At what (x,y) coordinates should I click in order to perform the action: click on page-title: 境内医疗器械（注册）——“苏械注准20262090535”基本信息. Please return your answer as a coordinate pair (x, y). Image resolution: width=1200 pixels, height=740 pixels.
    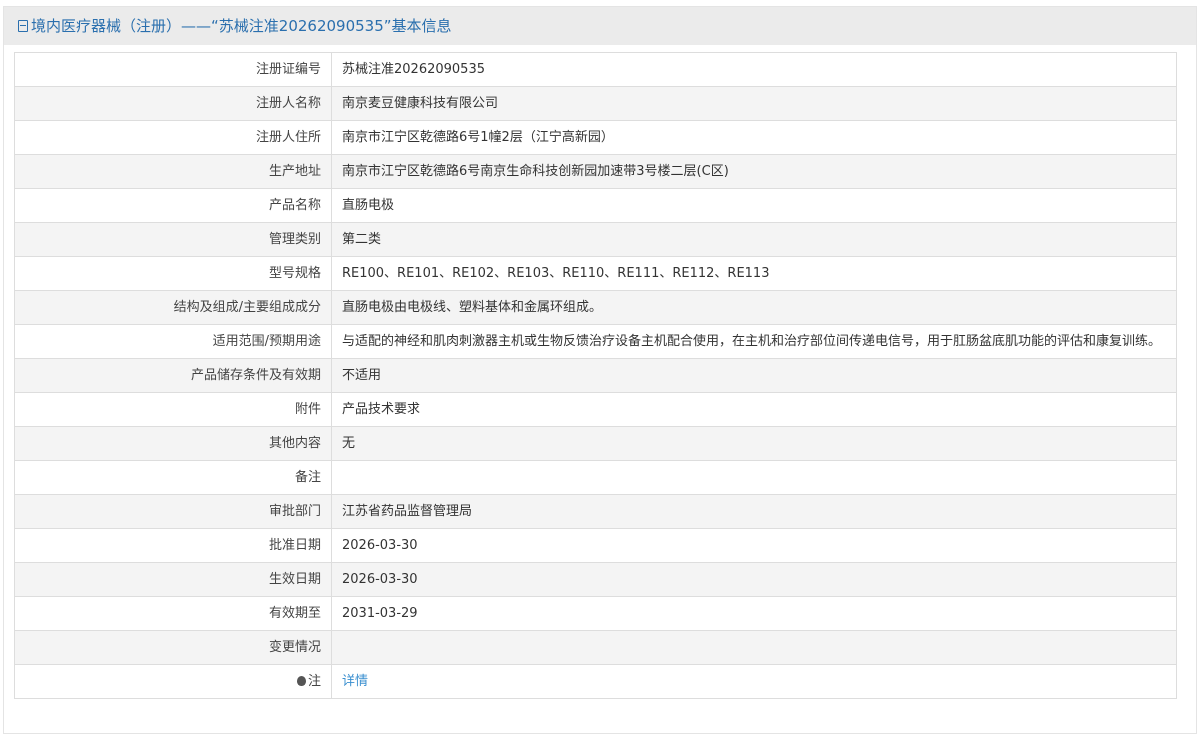
    Looking at the image, I should click on (241, 26).